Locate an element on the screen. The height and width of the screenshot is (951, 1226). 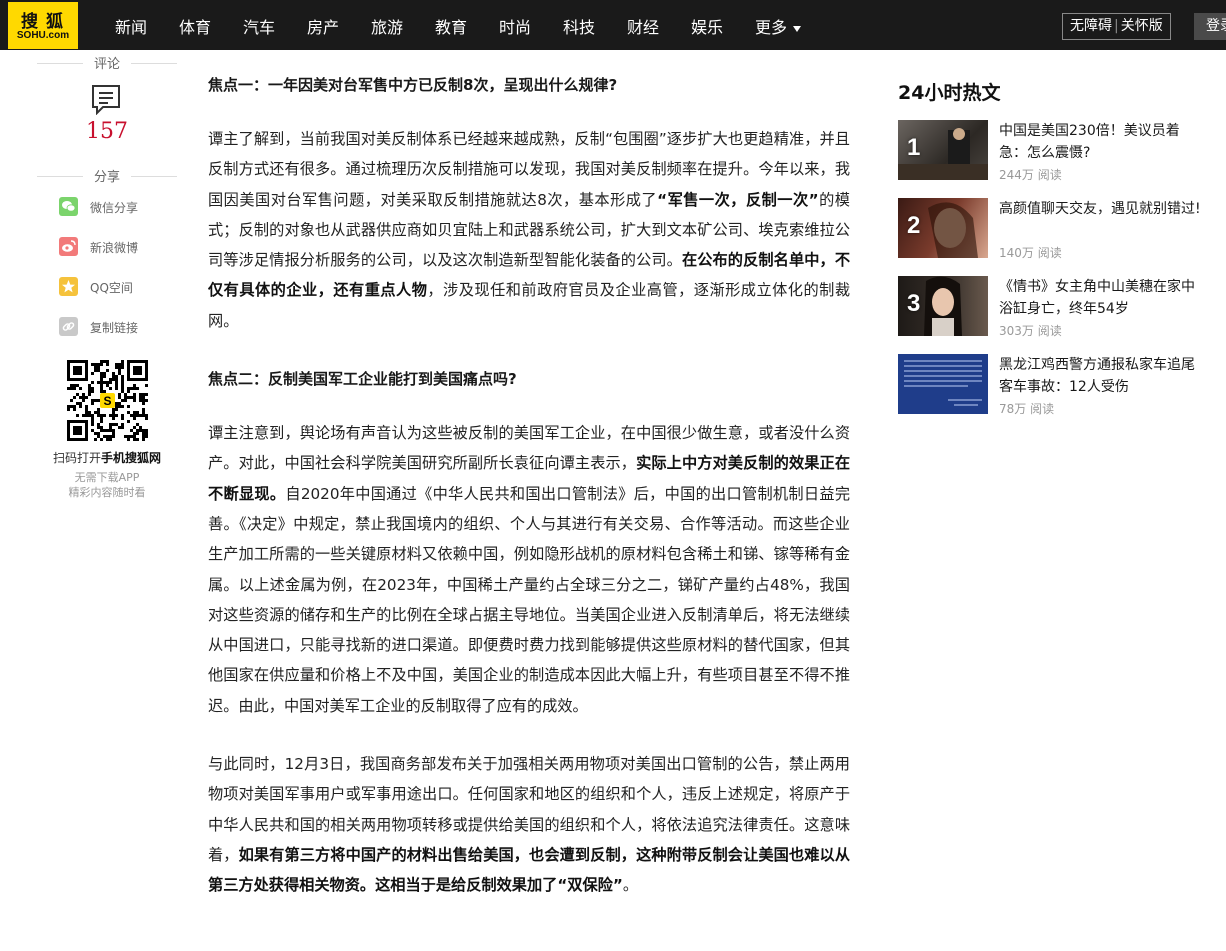
qr-caption-prefix: 扫码打开 is located at coordinates (76, 458).